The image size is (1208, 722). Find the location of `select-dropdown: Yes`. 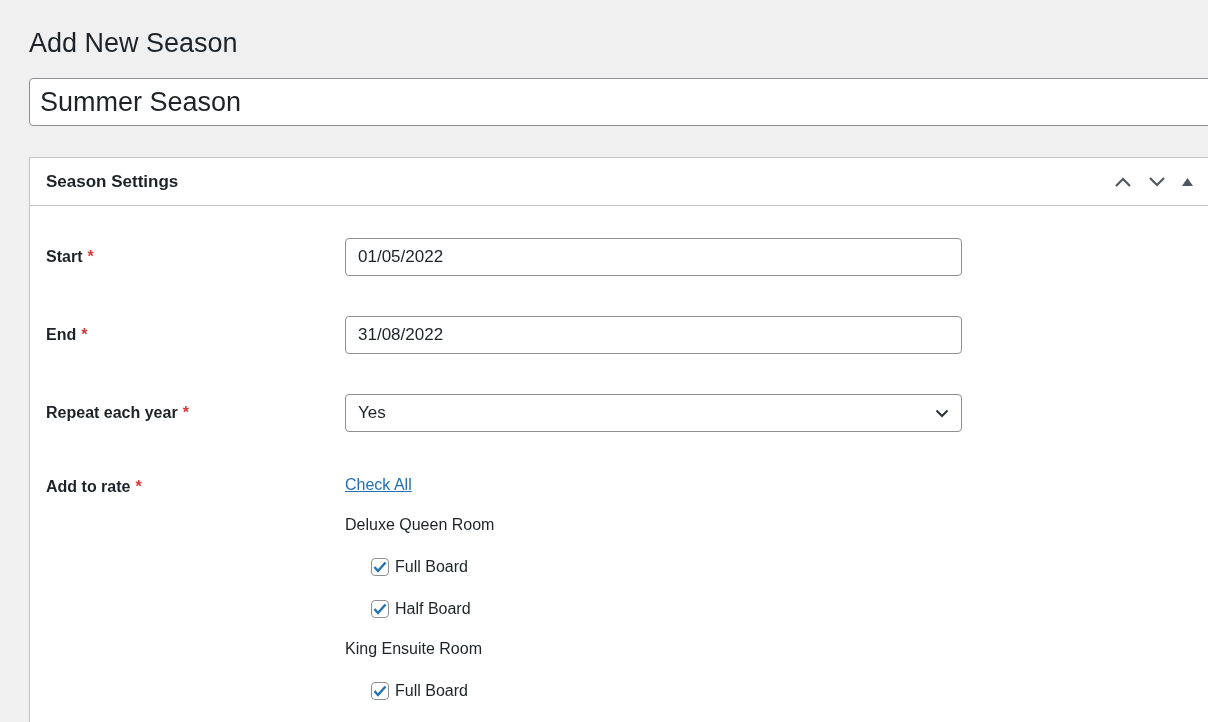

select-dropdown: Yes is located at coordinates (653, 413).